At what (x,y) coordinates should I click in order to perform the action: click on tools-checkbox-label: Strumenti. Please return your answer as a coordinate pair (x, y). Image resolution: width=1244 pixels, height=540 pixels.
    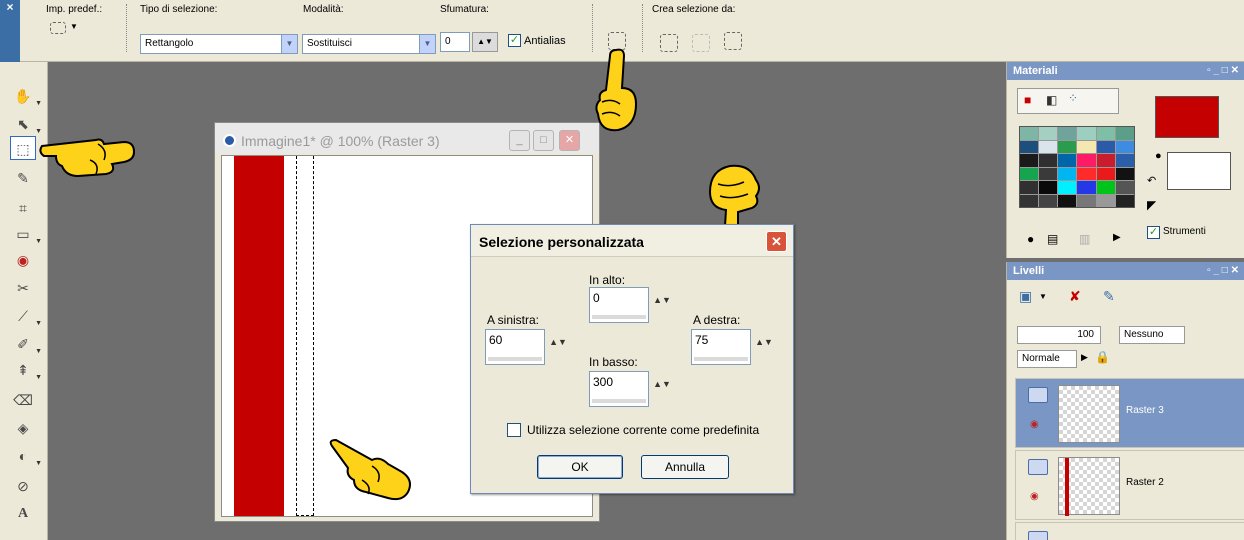
    Looking at the image, I should click on (1184, 231).